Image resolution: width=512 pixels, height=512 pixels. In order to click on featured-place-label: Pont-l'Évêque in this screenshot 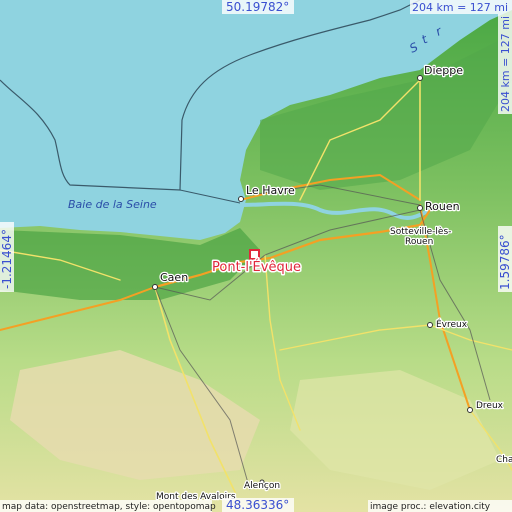, I will do `click(257, 267)`.